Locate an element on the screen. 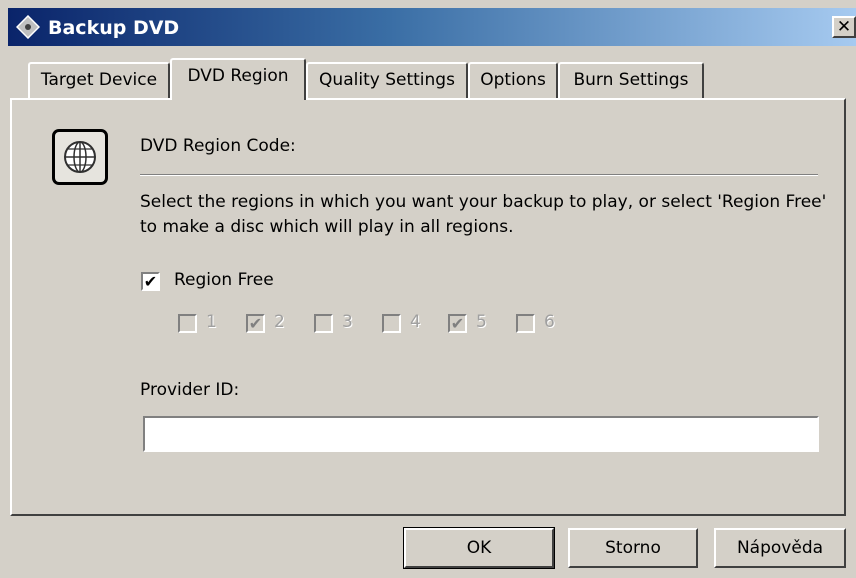 The width and height of the screenshot is (856, 578). region-6-checkbox is located at coordinates (525, 323).